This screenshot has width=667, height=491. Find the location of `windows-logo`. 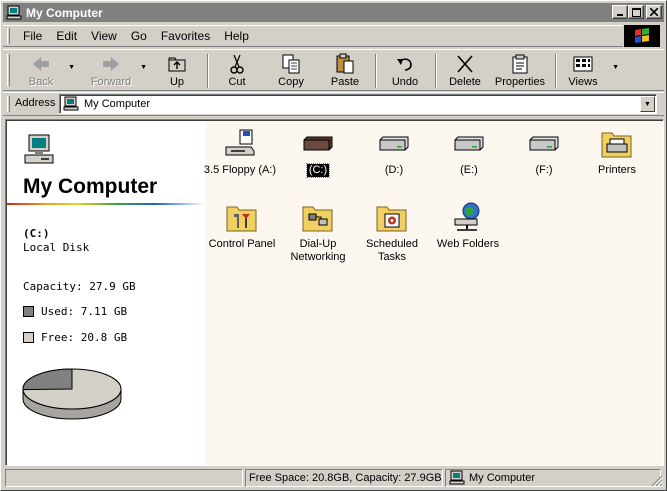

windows-logo is located at coordinates (642, 36).